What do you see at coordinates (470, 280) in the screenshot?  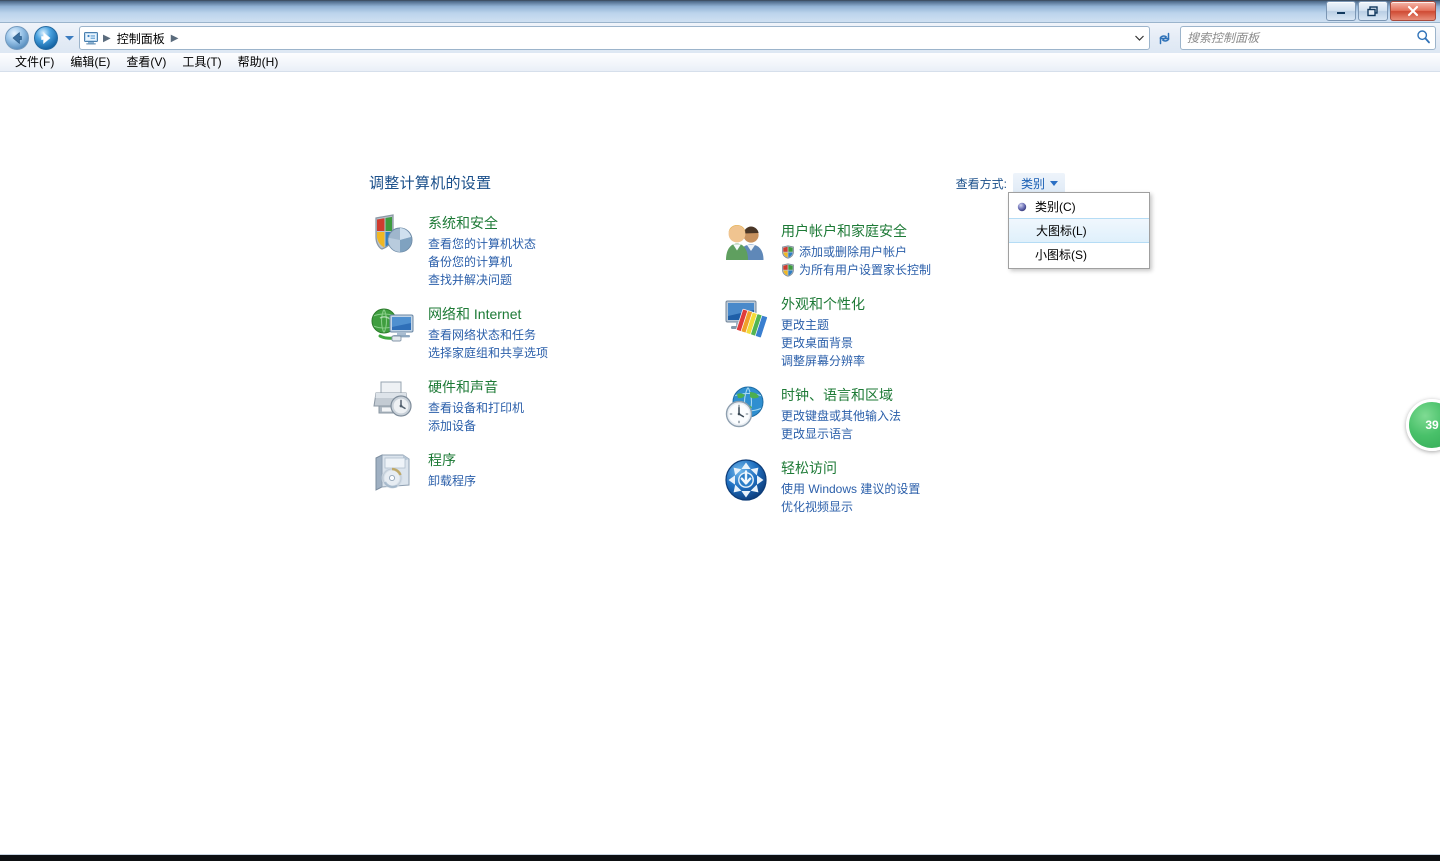 I see `category-link-label: 查找并解决问题` at bounding box center [470, 280].